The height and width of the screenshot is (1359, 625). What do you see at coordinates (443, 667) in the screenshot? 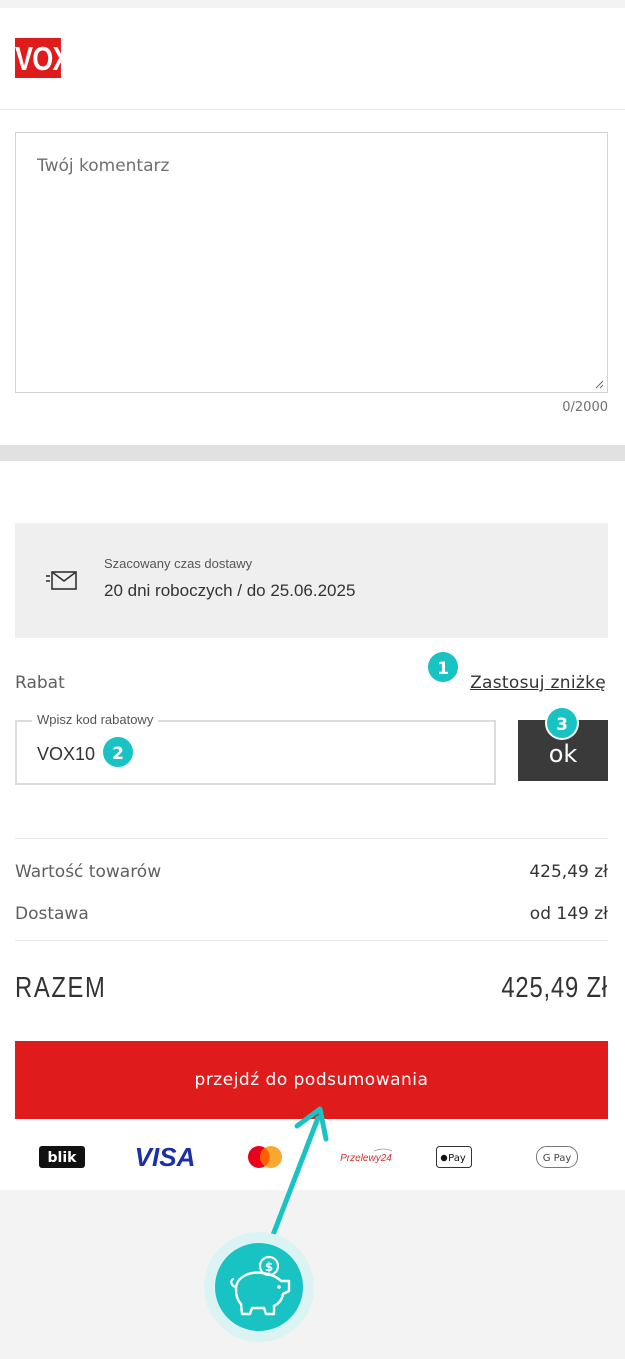
I see `annotation-badge-1: 1` at bounding box center [443, 667].